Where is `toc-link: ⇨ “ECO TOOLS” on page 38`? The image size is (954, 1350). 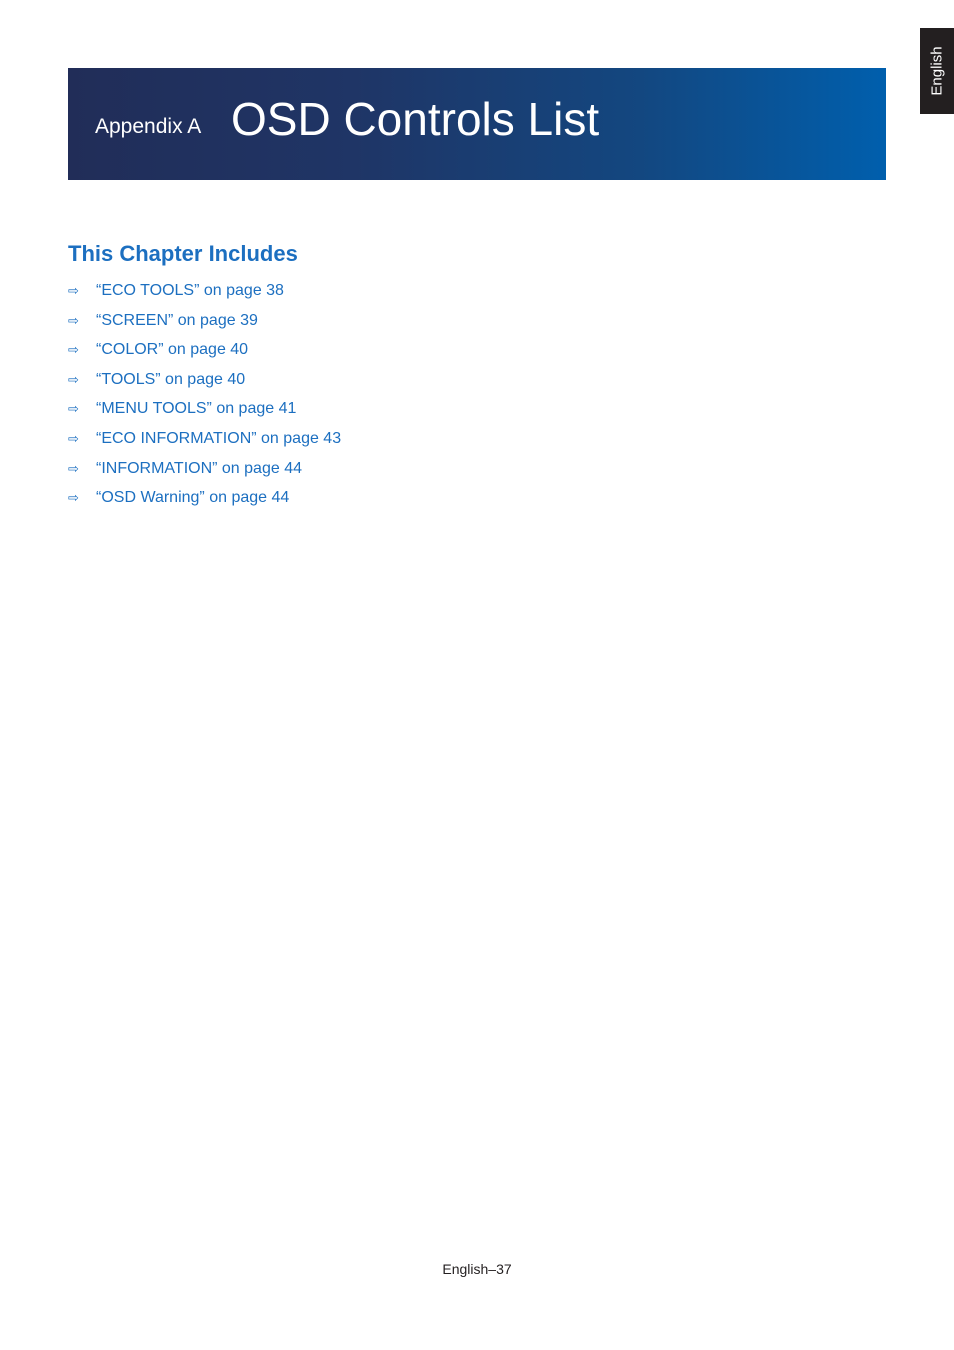 toc-link: ⇨ “ECO TOOLS” on page 38 is located at coordinates (204, 296).